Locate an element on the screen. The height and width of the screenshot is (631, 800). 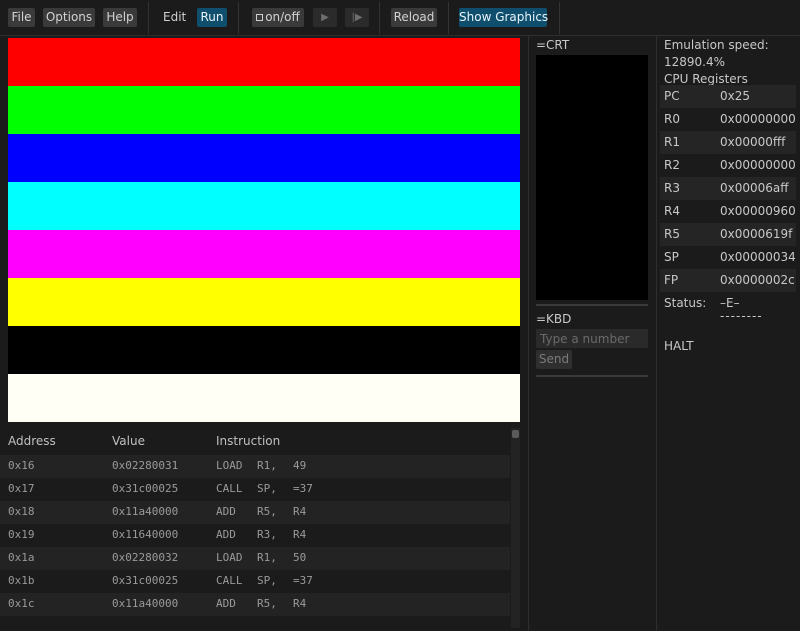
memory-row: 0x19 0x11640000 ADD R3, R4 is located at coordinates (255, 535).